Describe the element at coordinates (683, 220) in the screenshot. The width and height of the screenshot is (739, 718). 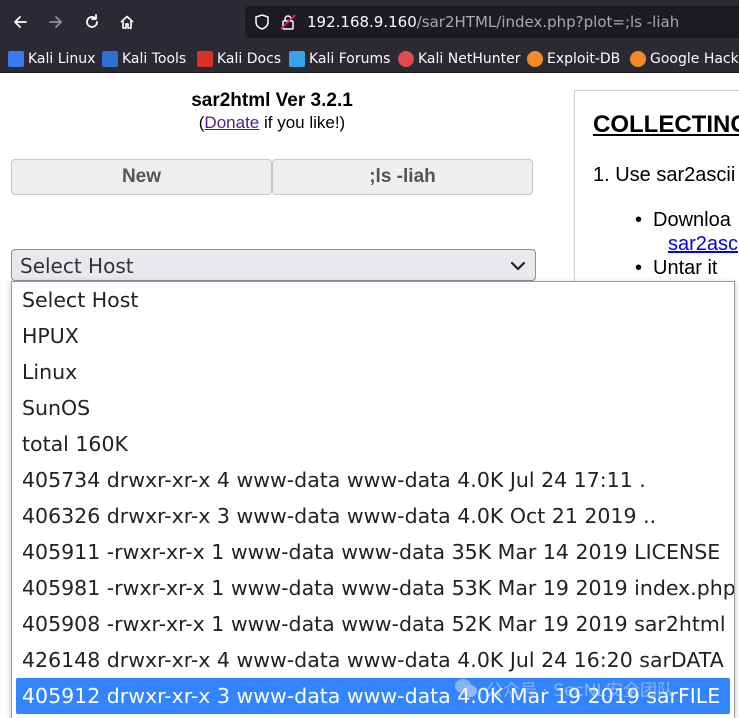
I see `instructions-bullet-download: Downloa` at that location.